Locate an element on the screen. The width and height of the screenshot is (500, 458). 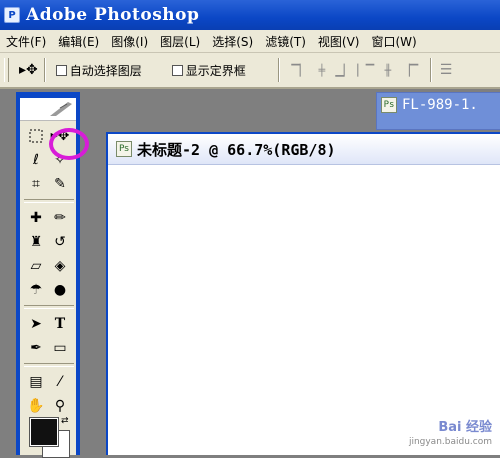
foreground-color is located at coordinates (44, 432).